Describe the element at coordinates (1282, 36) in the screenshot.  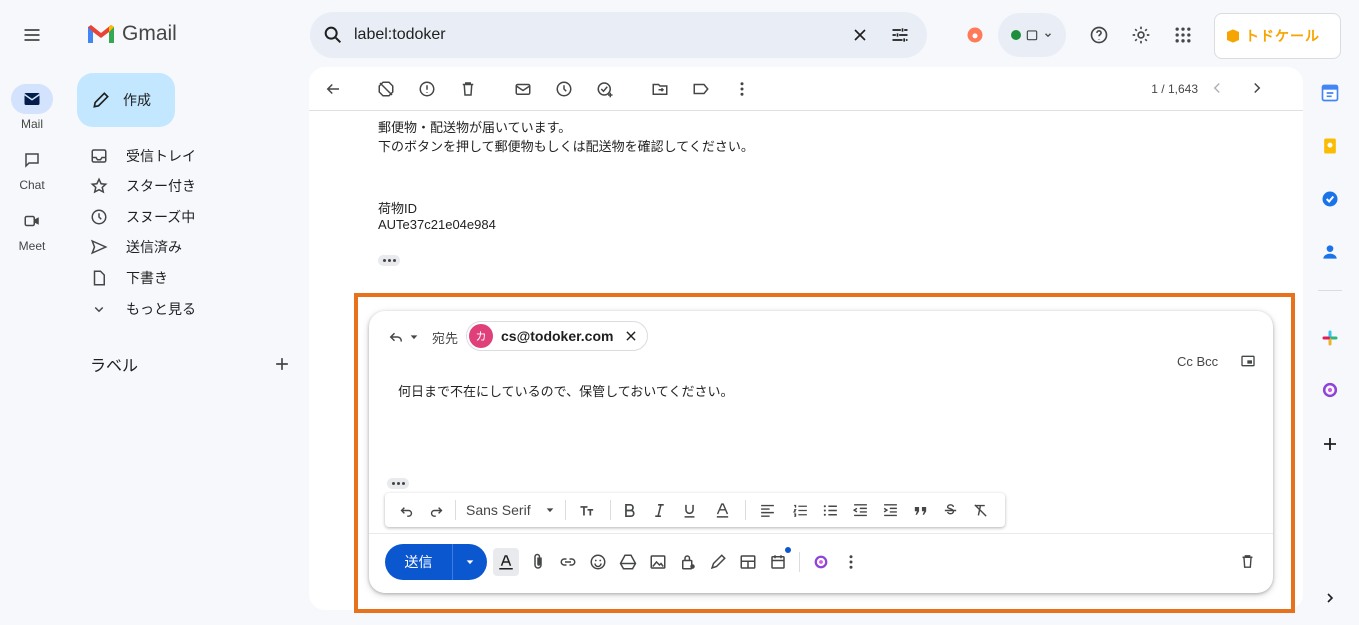
I see `brand-text: トドケール` at that location.